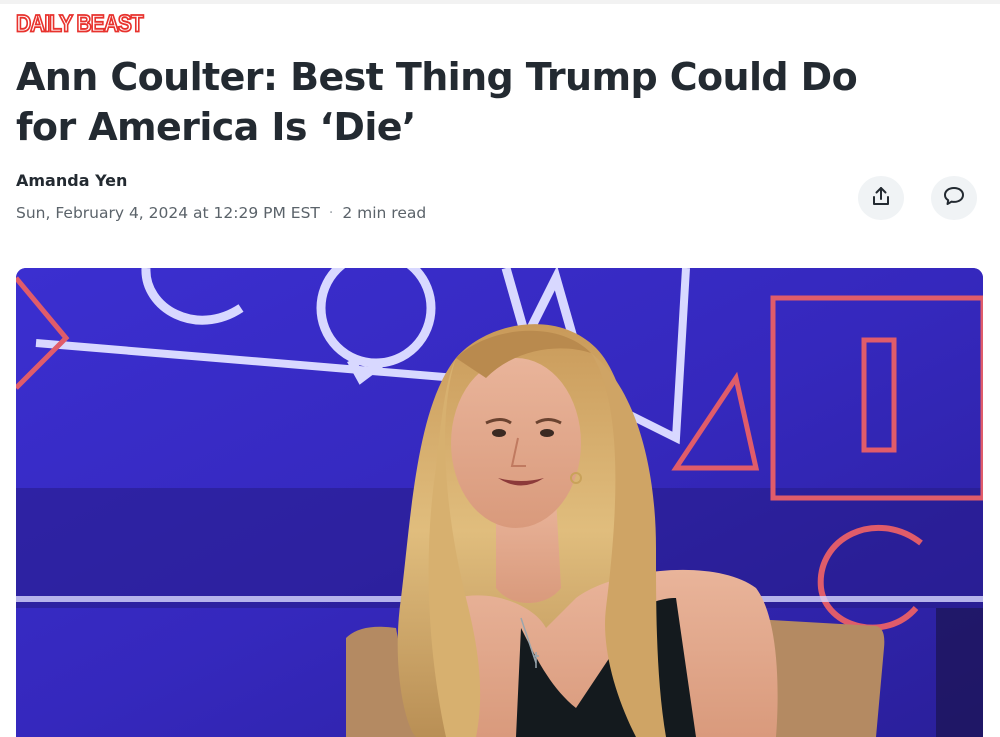  I want to click on read-time: 2 min read, so click(384, 213).